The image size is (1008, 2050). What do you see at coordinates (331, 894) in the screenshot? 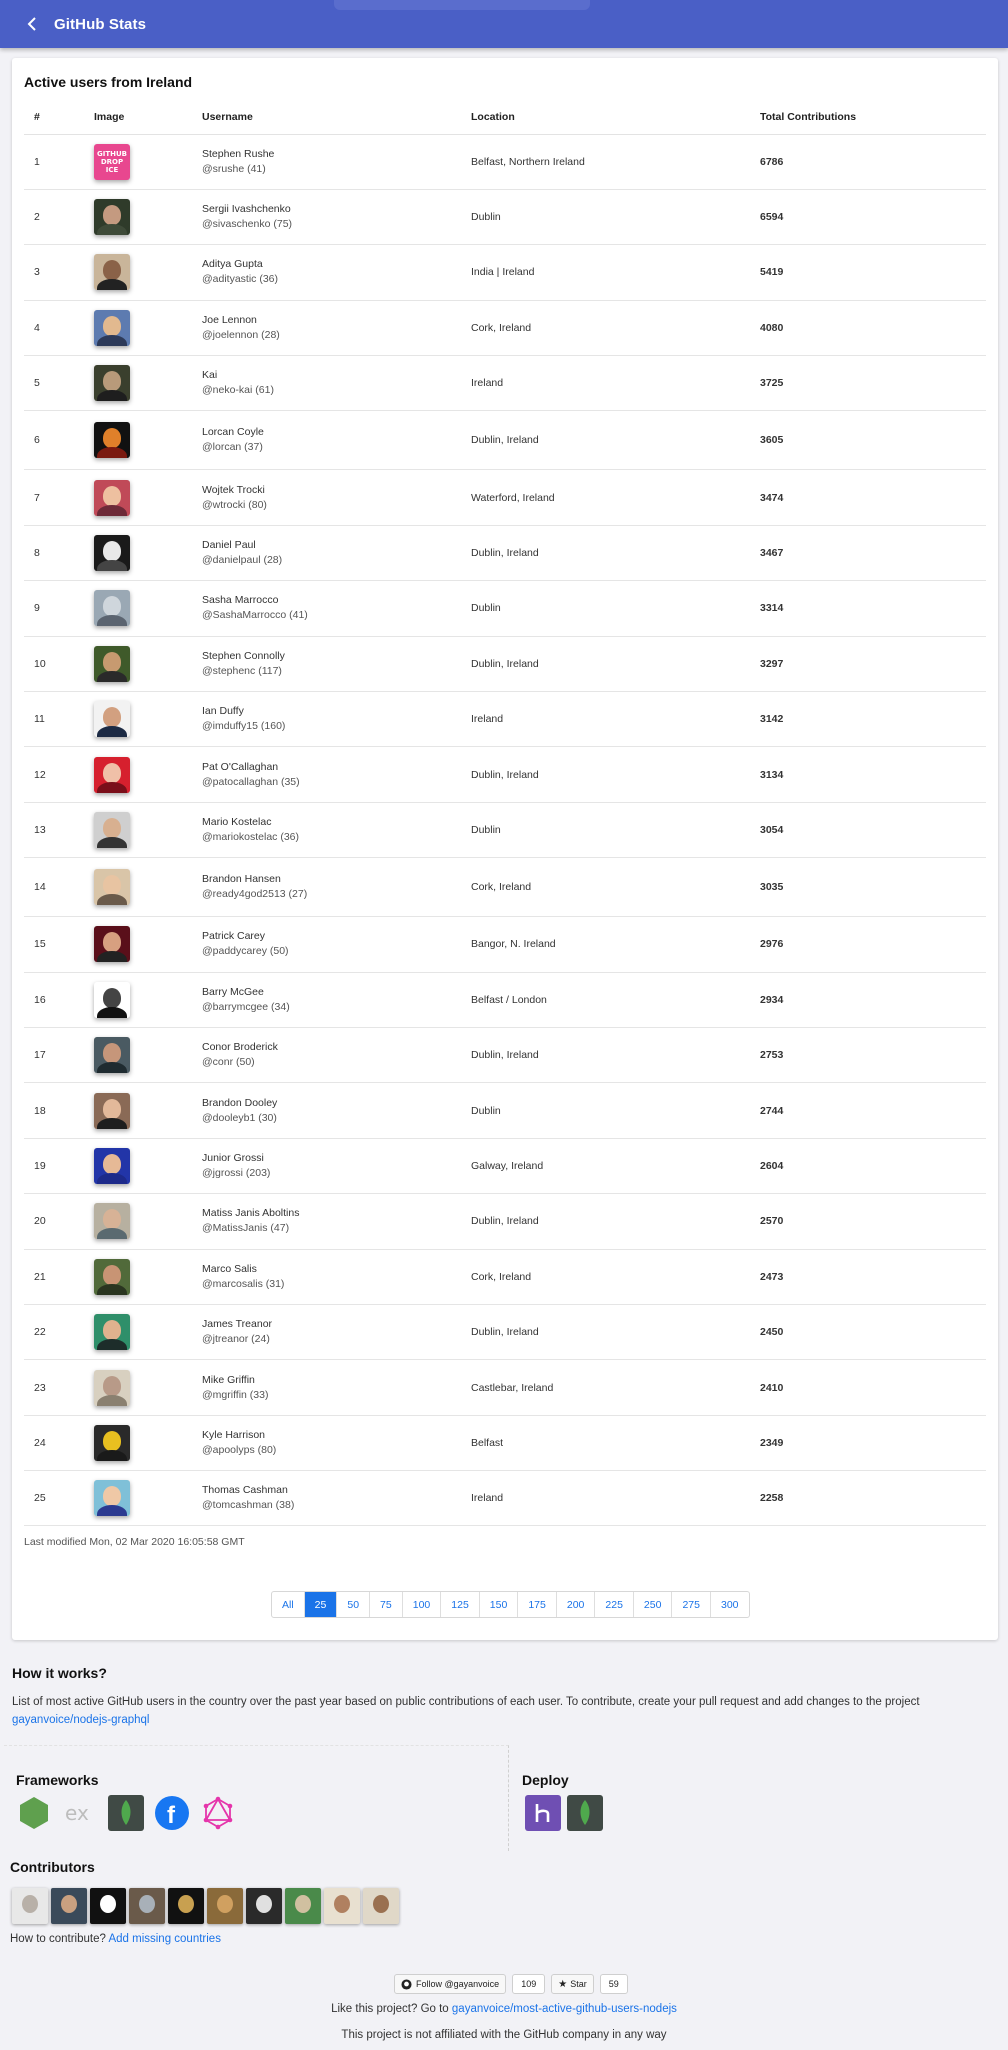
I see `user-login: @ready4god2513 (27)` at bounding box center [331, 894].